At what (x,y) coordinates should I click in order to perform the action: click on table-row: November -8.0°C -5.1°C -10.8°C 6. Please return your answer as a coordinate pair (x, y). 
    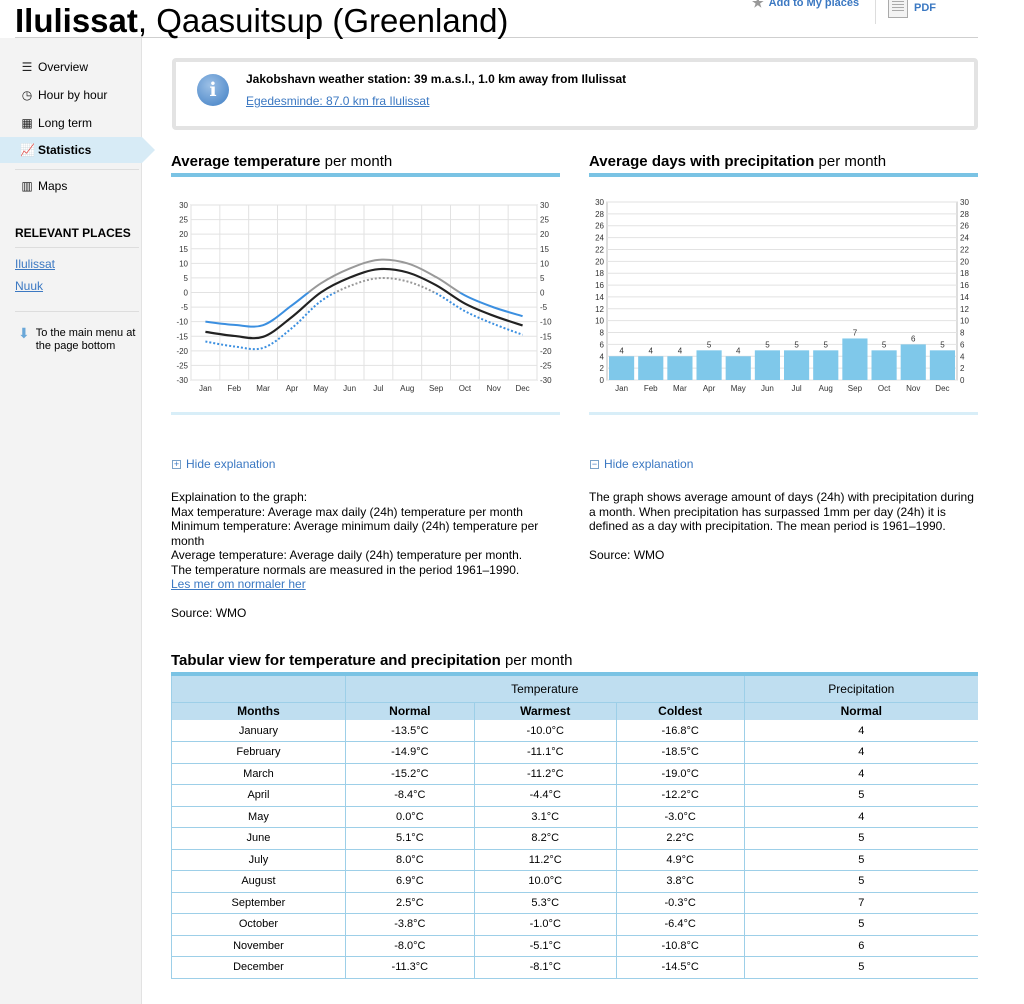
    Looking at the image, I should click on (574, 946).